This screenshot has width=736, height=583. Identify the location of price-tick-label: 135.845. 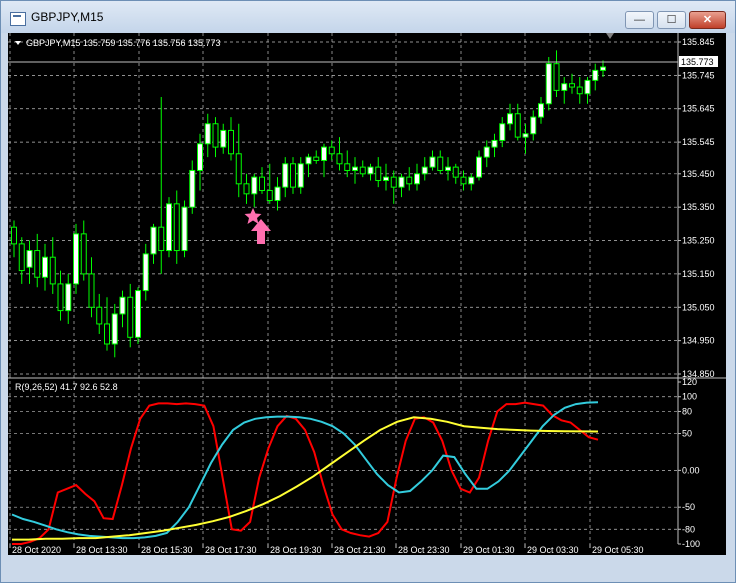
(698, 42).